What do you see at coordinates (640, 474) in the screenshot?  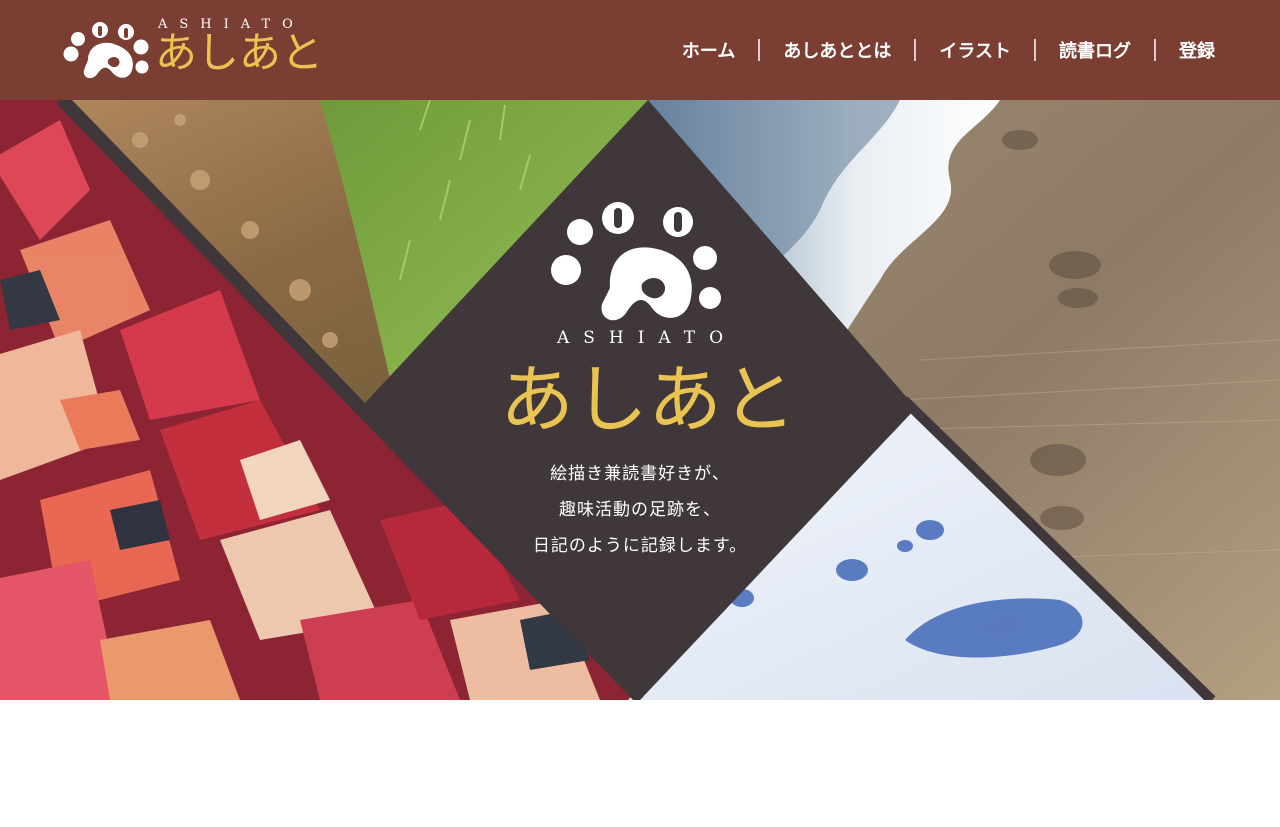 I see `tagline-line: 絵描き兼読書好きが、` at bounding box center [640, 474].